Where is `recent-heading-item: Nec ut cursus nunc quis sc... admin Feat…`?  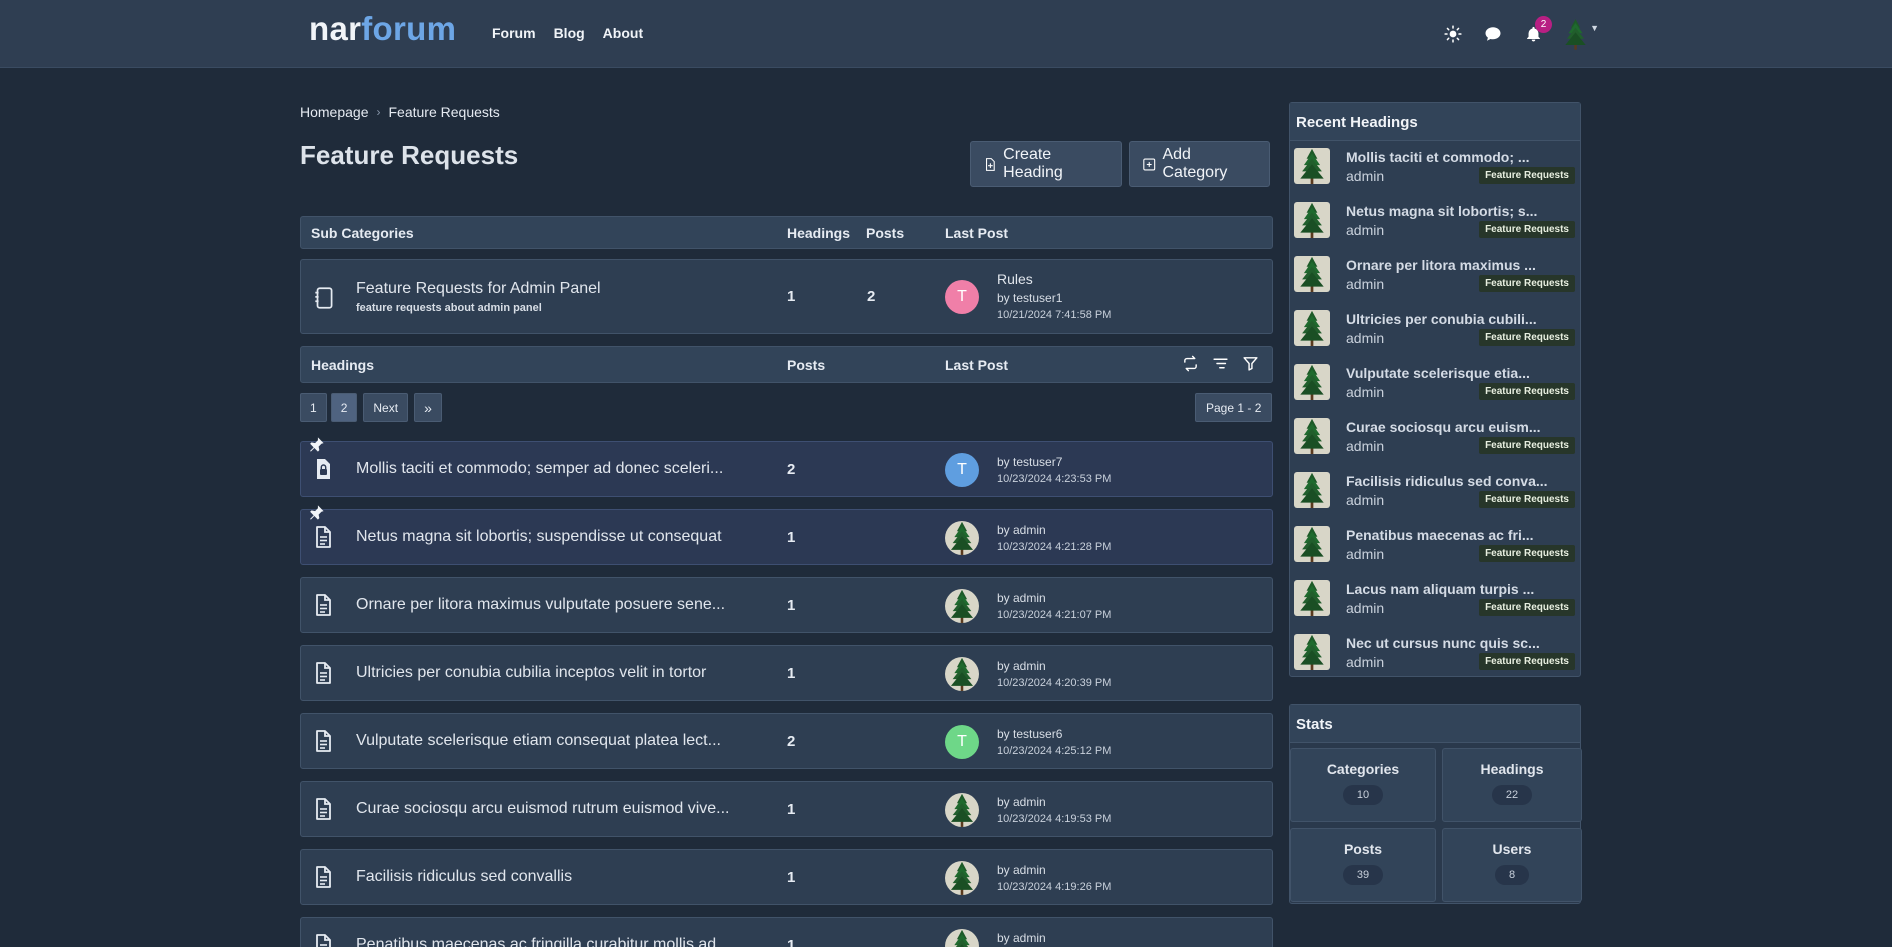
recent-heading-item: Nec ut cursus nunc quis sc... admin Feat… is located at coordinates (1435, 654).